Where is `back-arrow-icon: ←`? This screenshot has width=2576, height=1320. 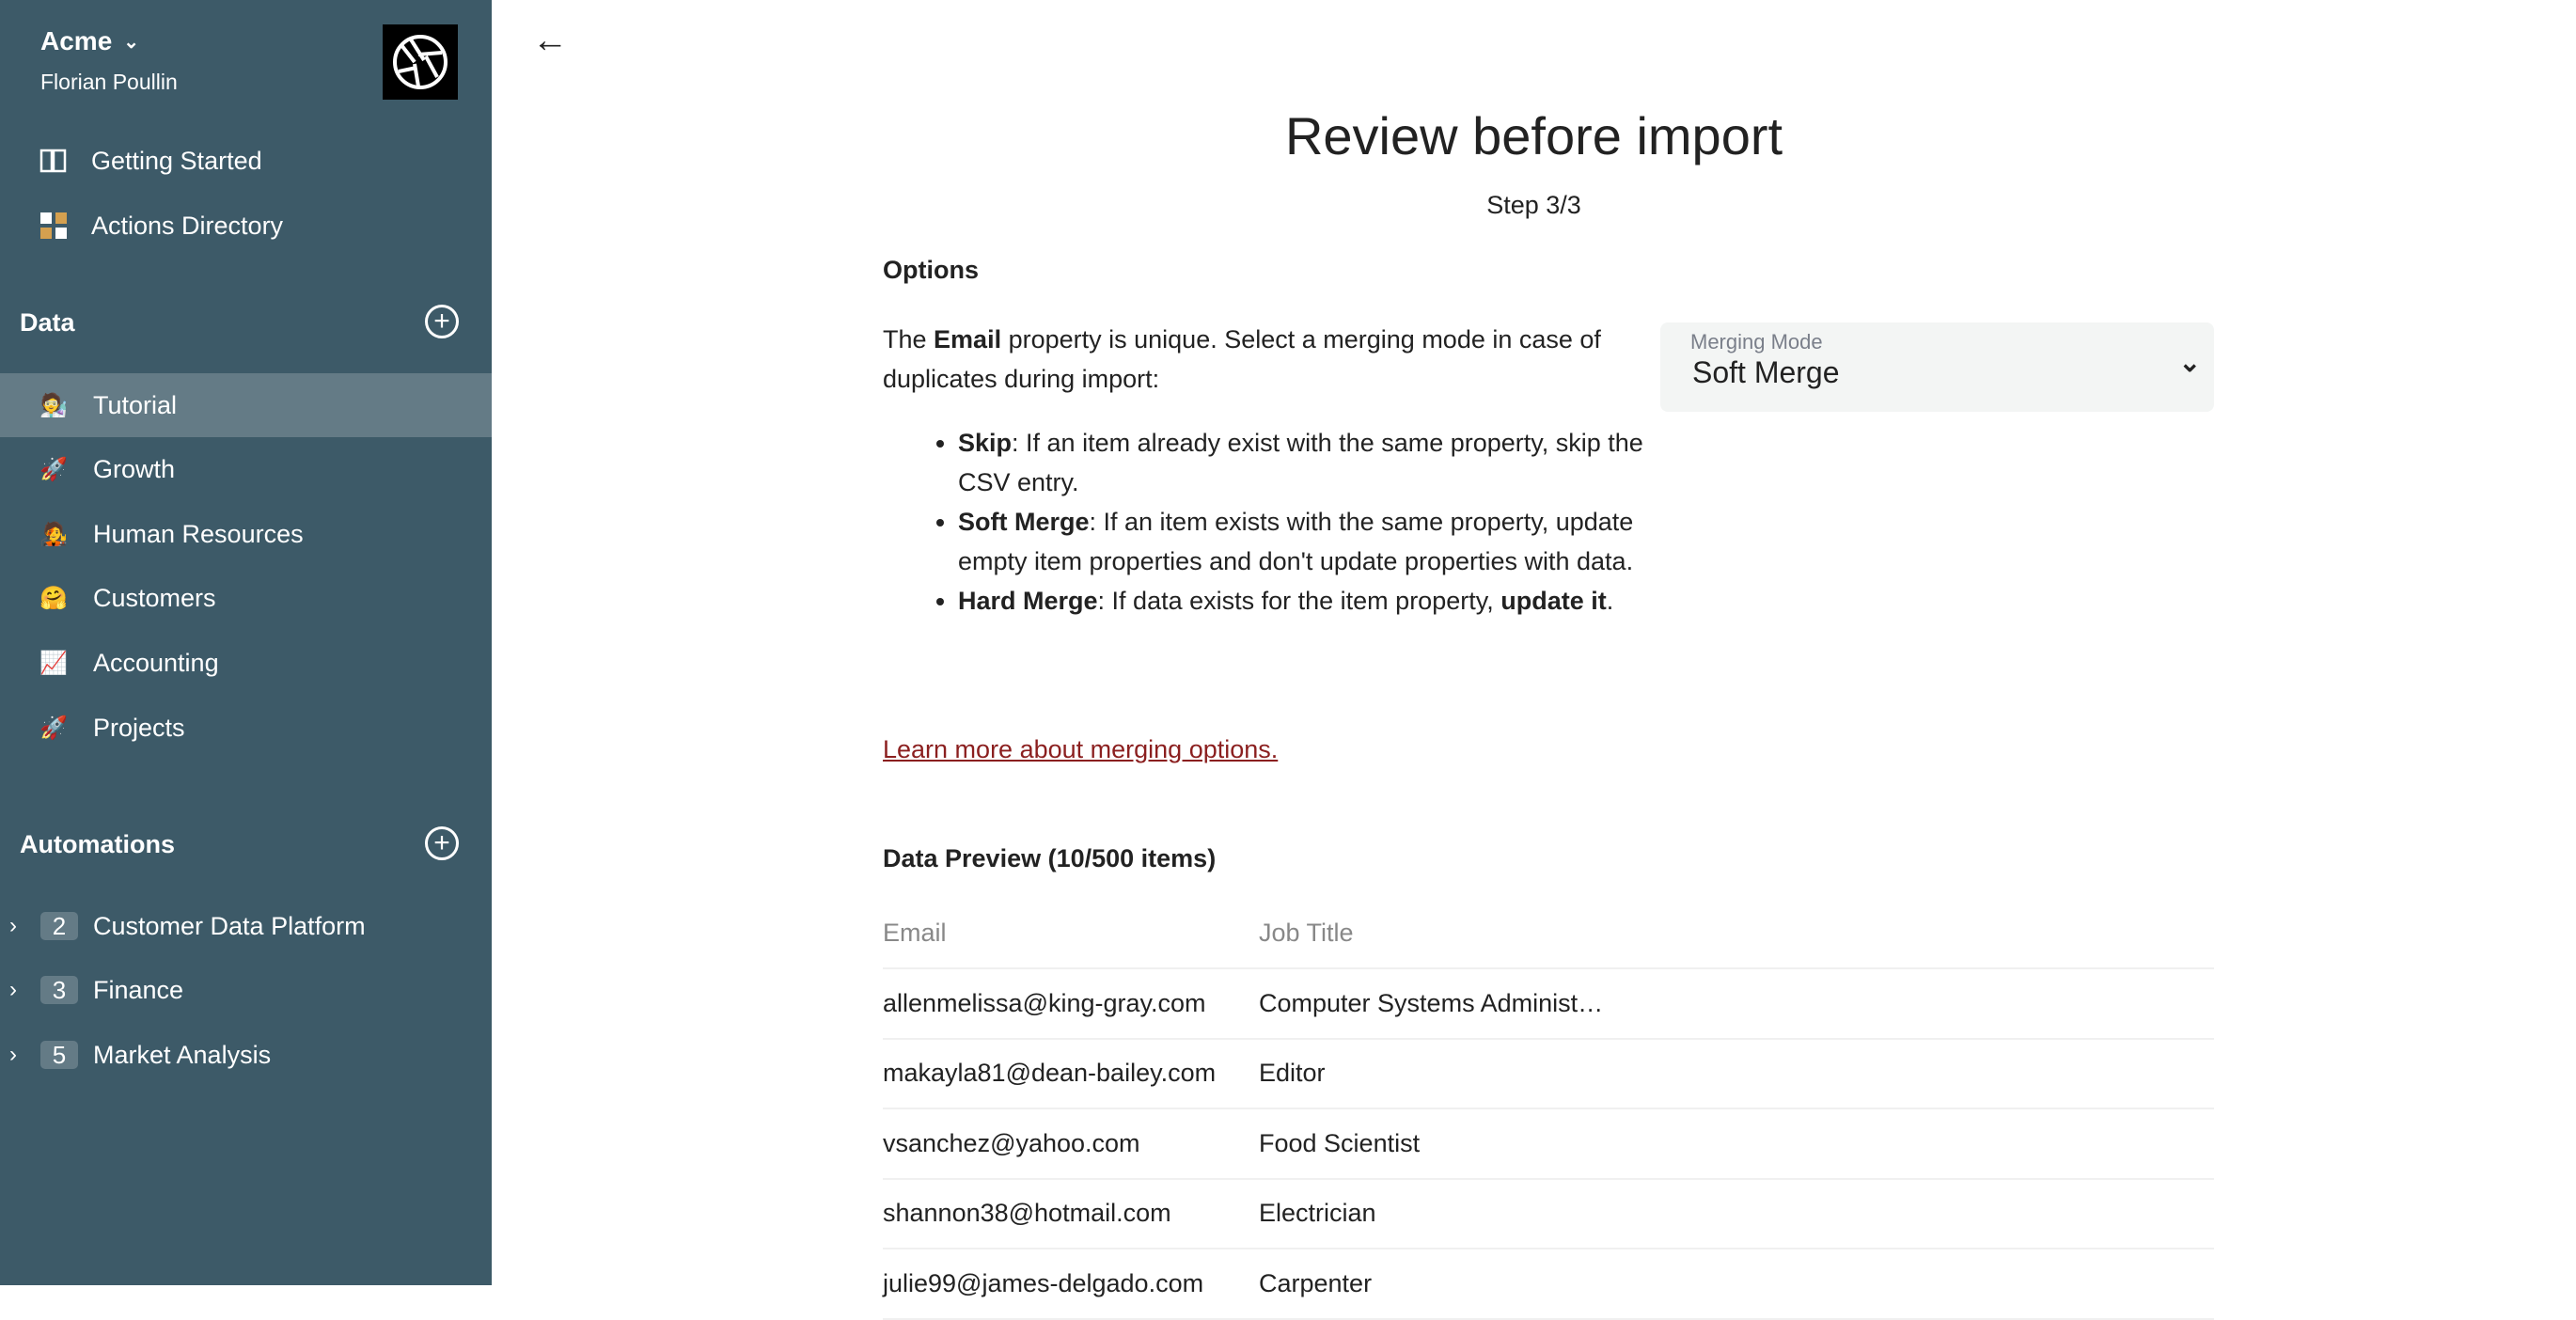 back-arrow-icon: ← is located at coordinates (550, 41).